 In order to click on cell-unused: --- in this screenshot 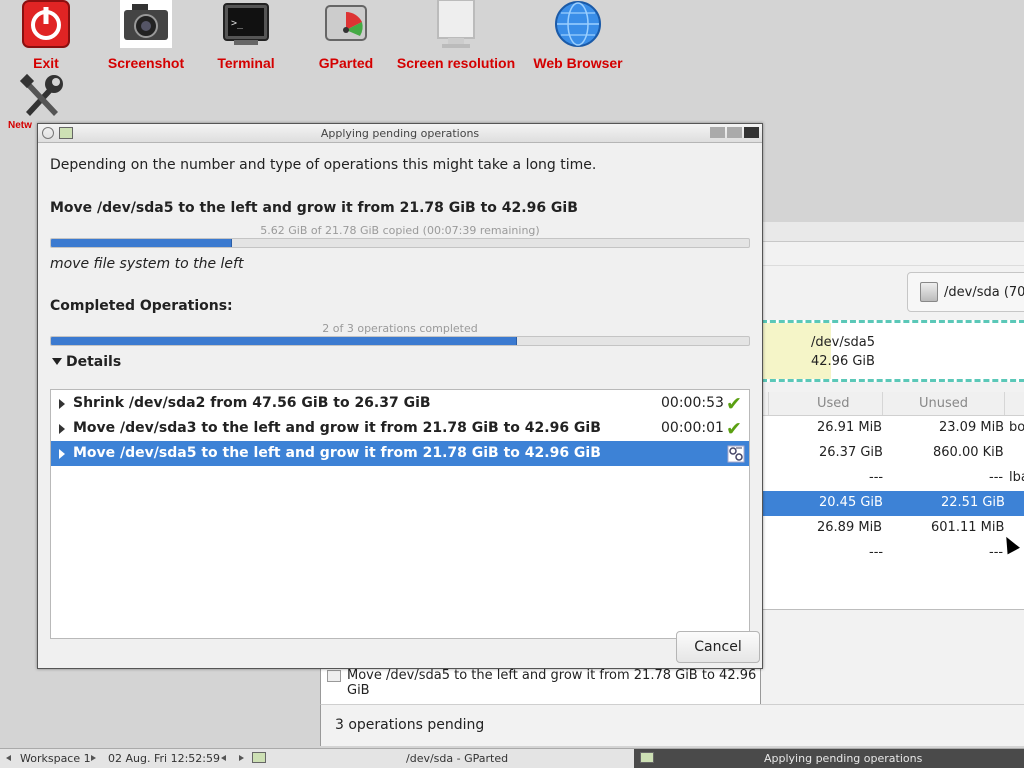, I will do `click(996, 552)`.